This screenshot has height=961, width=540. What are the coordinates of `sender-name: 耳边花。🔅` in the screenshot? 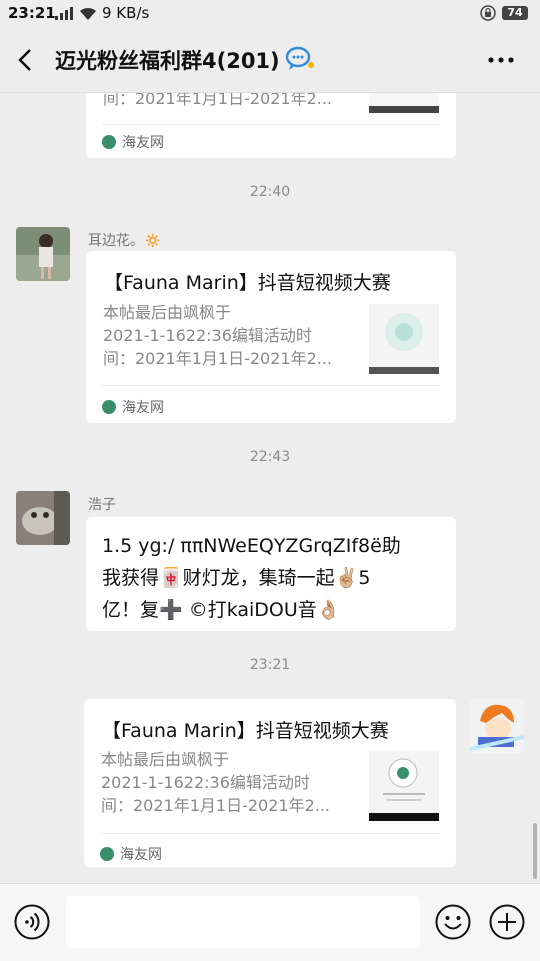 It's located at (125, 241).